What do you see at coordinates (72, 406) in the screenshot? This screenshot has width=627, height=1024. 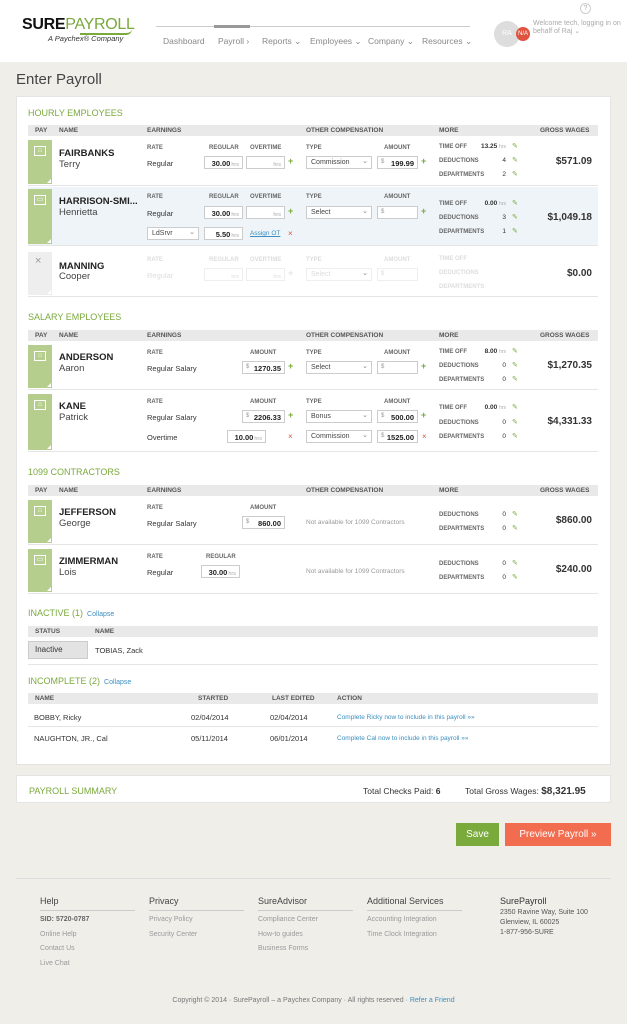 I see `employee-last-name: KANE` at bounding box center [72, 406].